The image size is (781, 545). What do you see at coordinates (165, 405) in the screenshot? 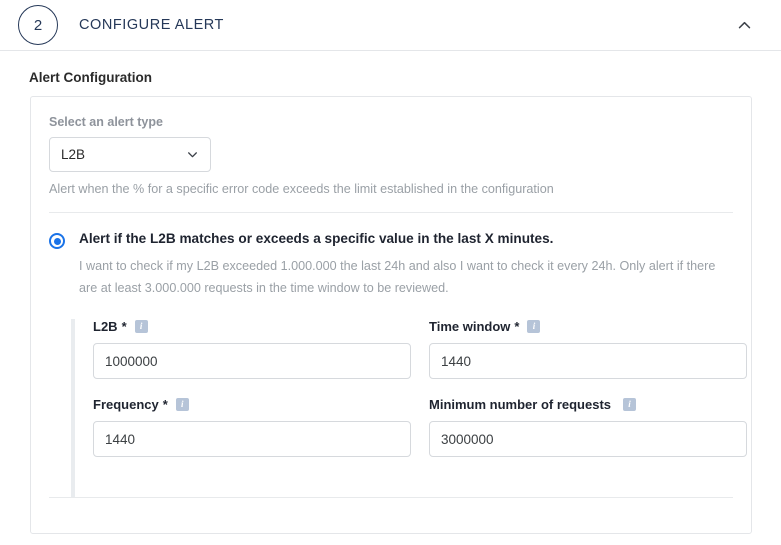
I see `field-frequency-required-mark: *` at bounding box center [165, 405].